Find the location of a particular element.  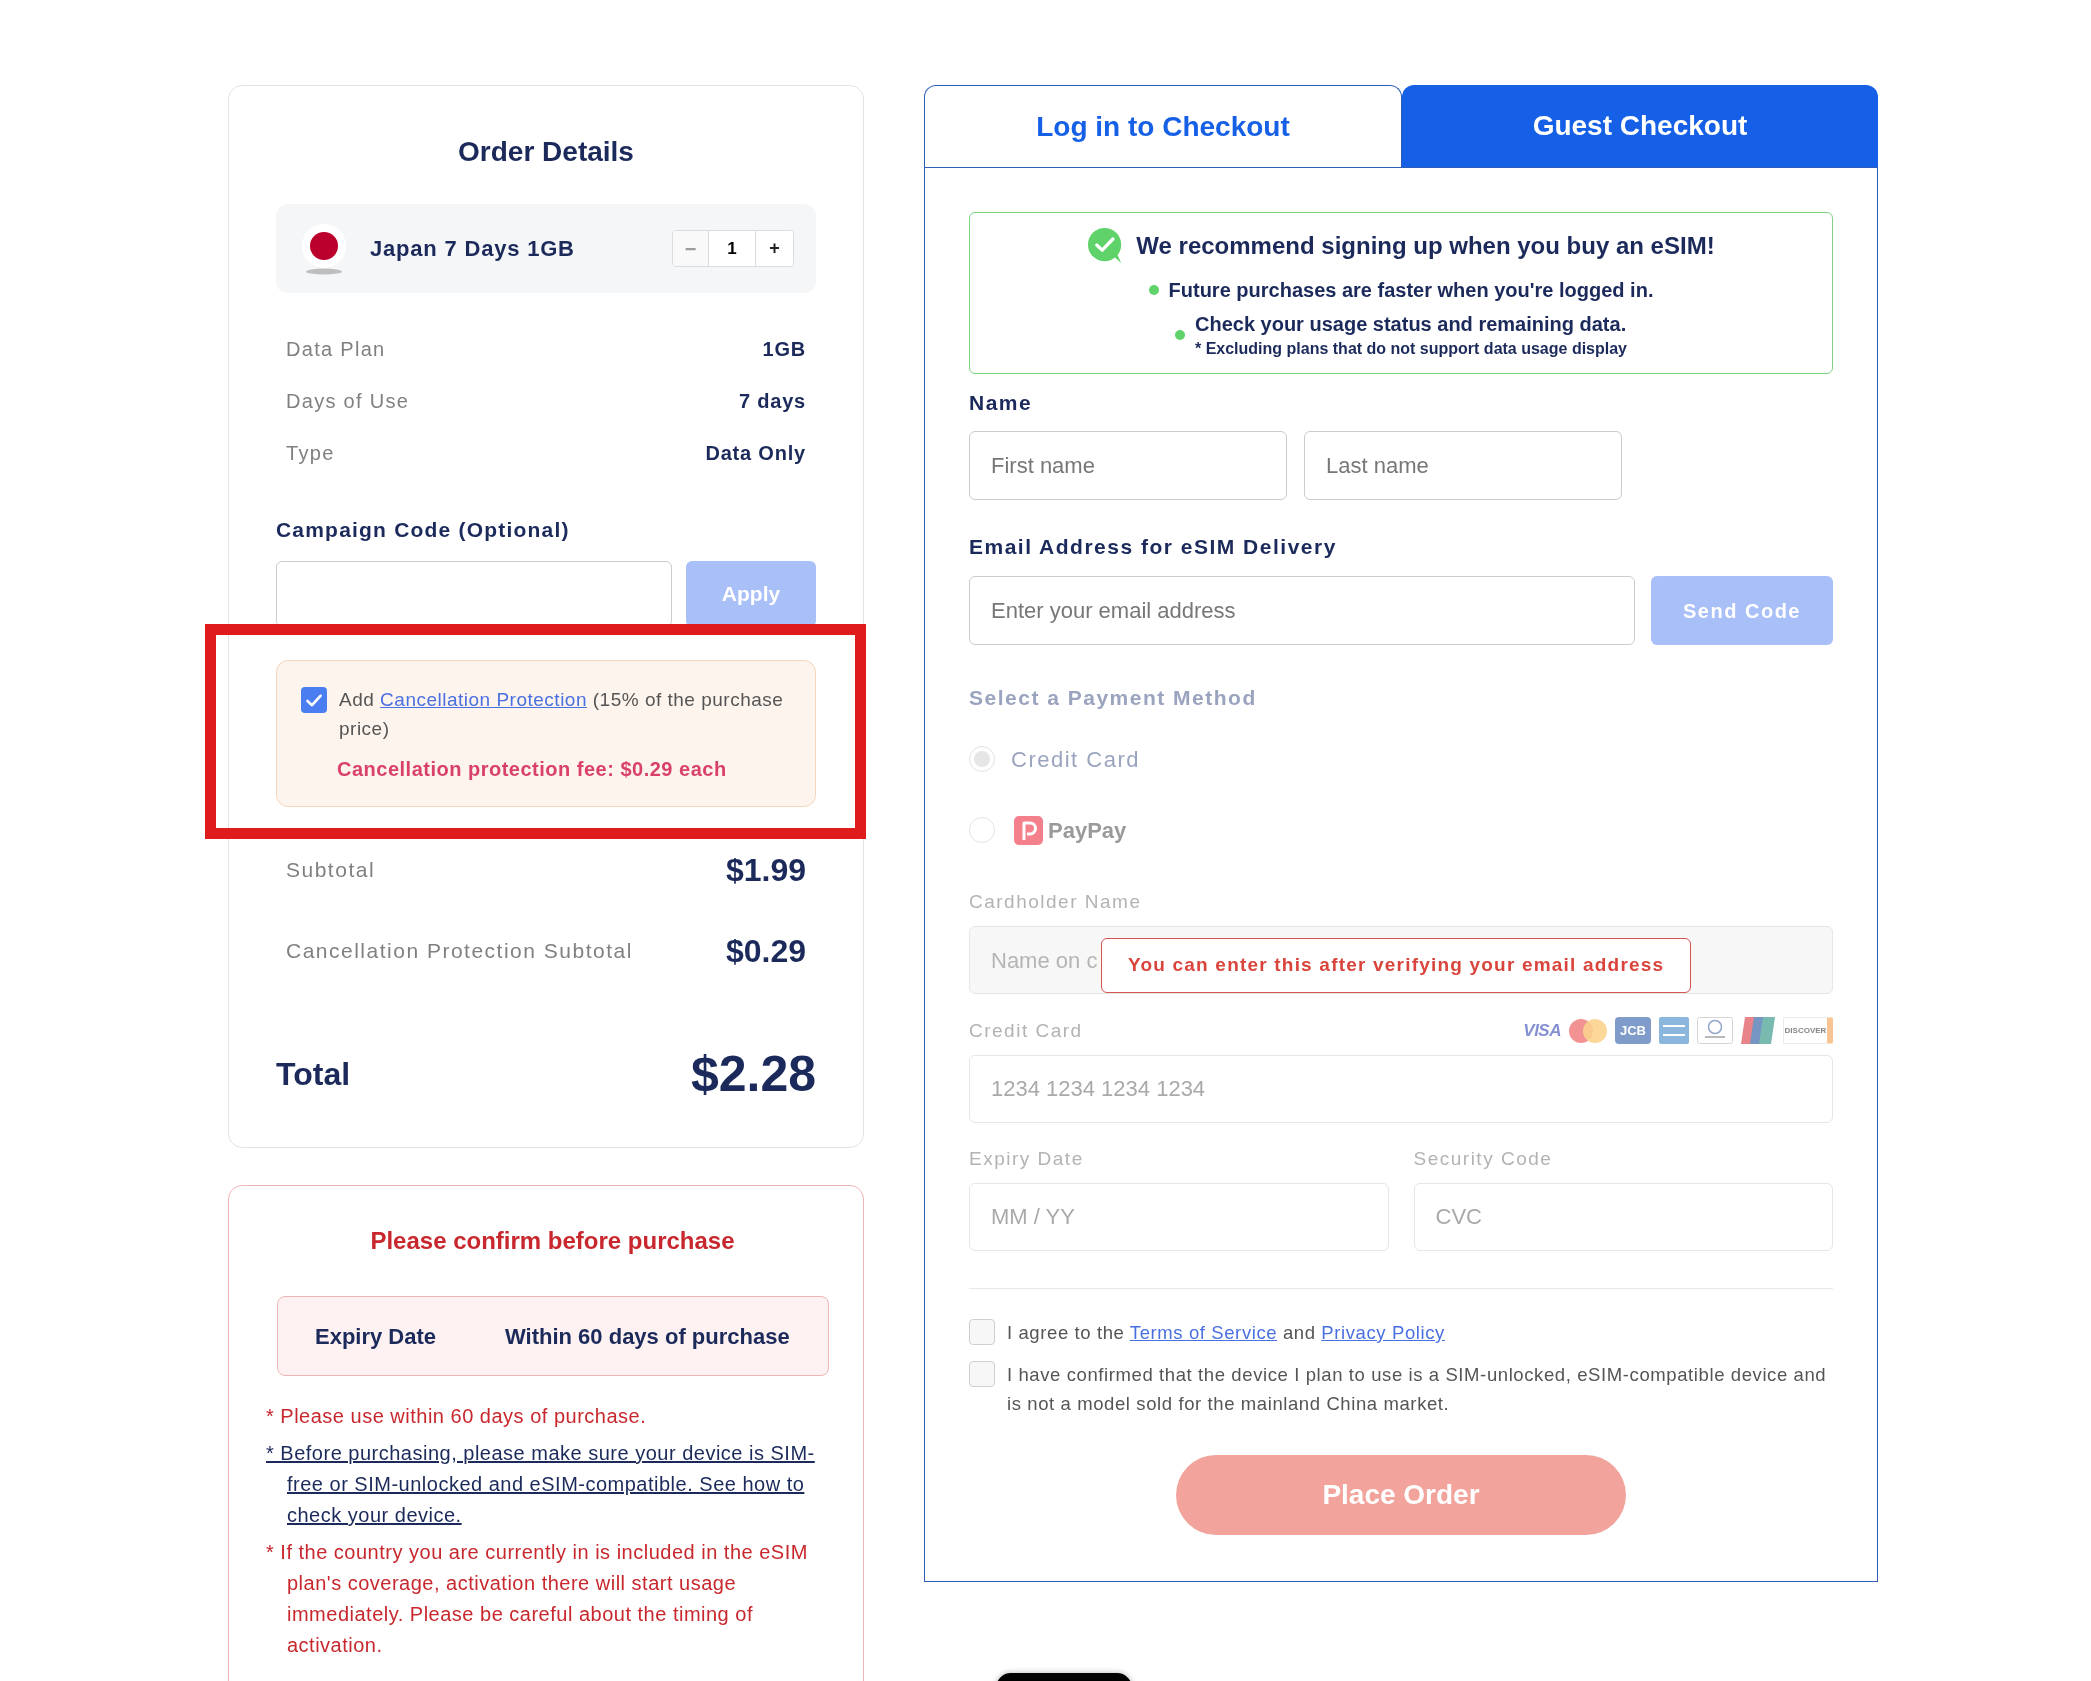

overlapping-circles-icon is located at coordinates (1588, 1030).